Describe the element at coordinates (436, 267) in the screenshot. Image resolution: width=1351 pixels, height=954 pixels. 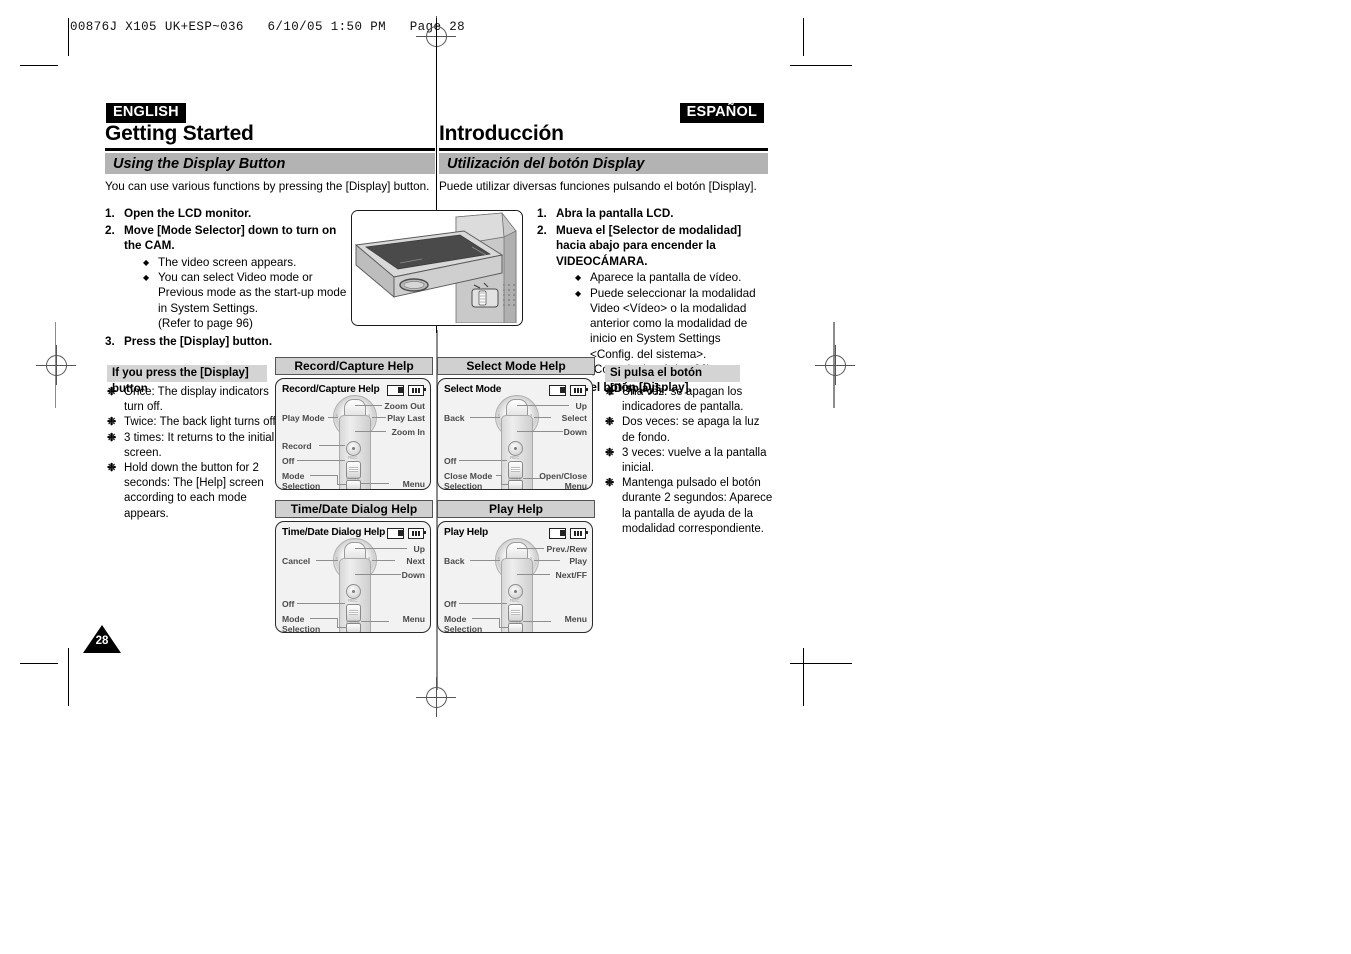
I see `camcorder-illustration` at that location.